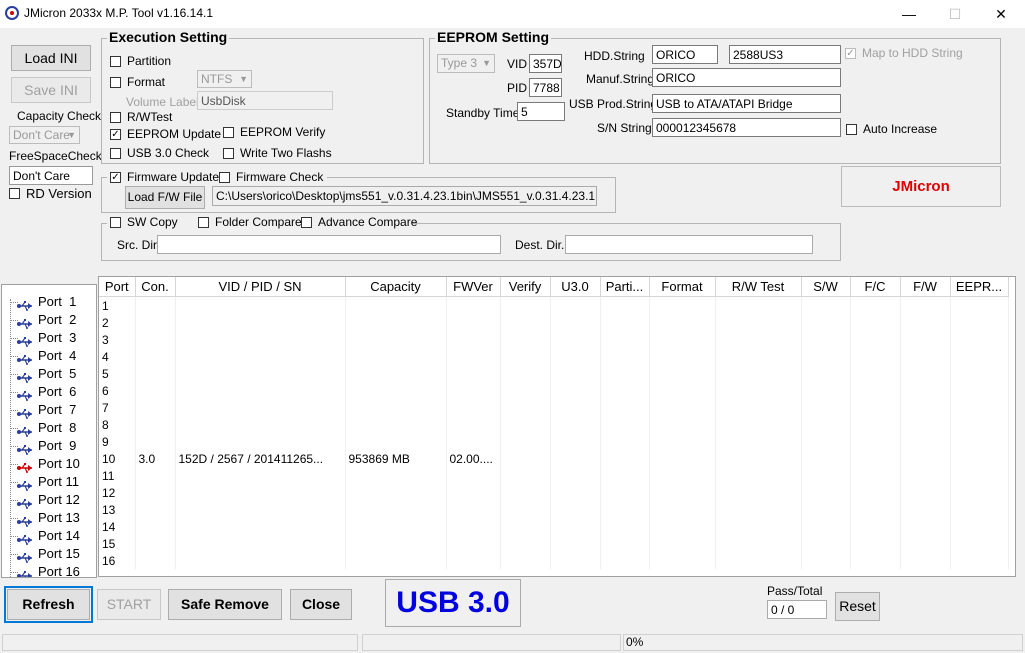 This screenshot has height=653, width=1025. What do you see at coordinates (925, 287) in the screenshot?
I see `column-header: F/W` at bounding box center [925, 287].